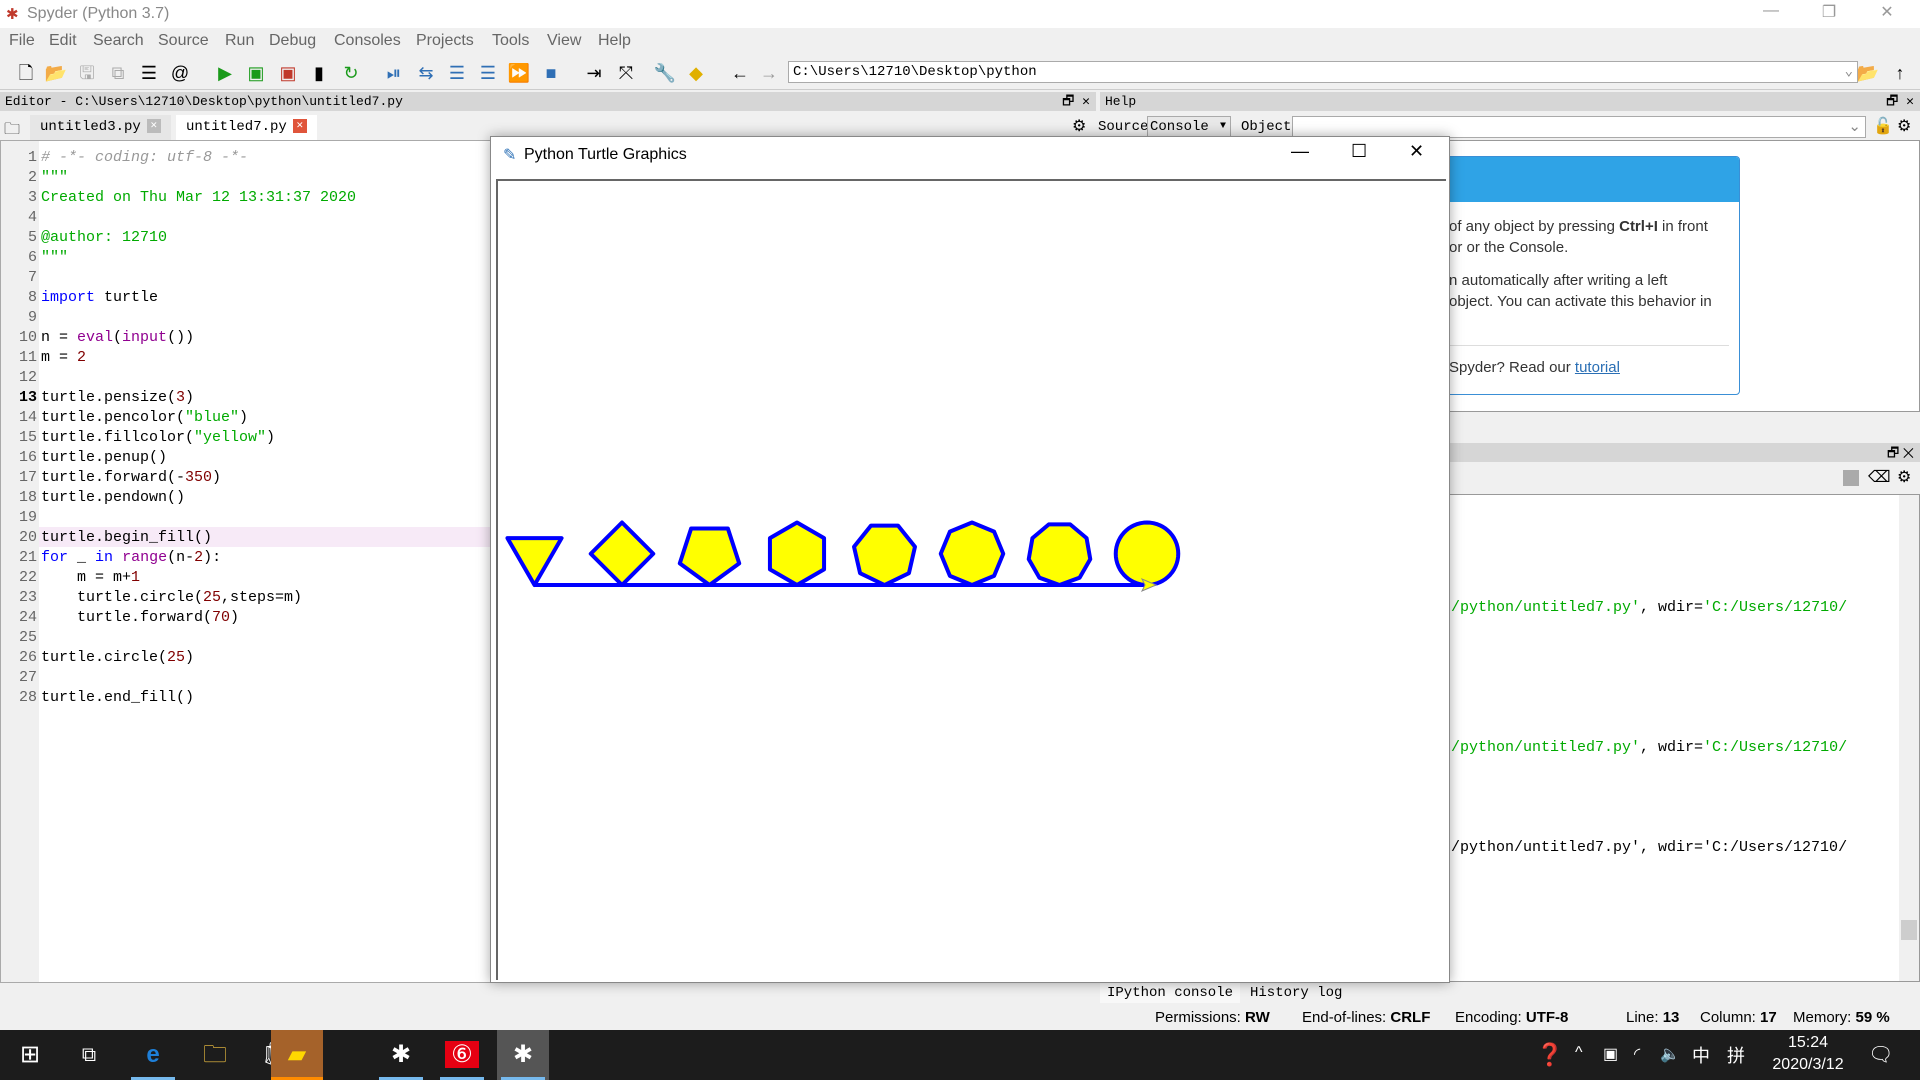  Describe the element at coordinates (176, 657) in the screenshot. I see `code-token: 25` at that location.